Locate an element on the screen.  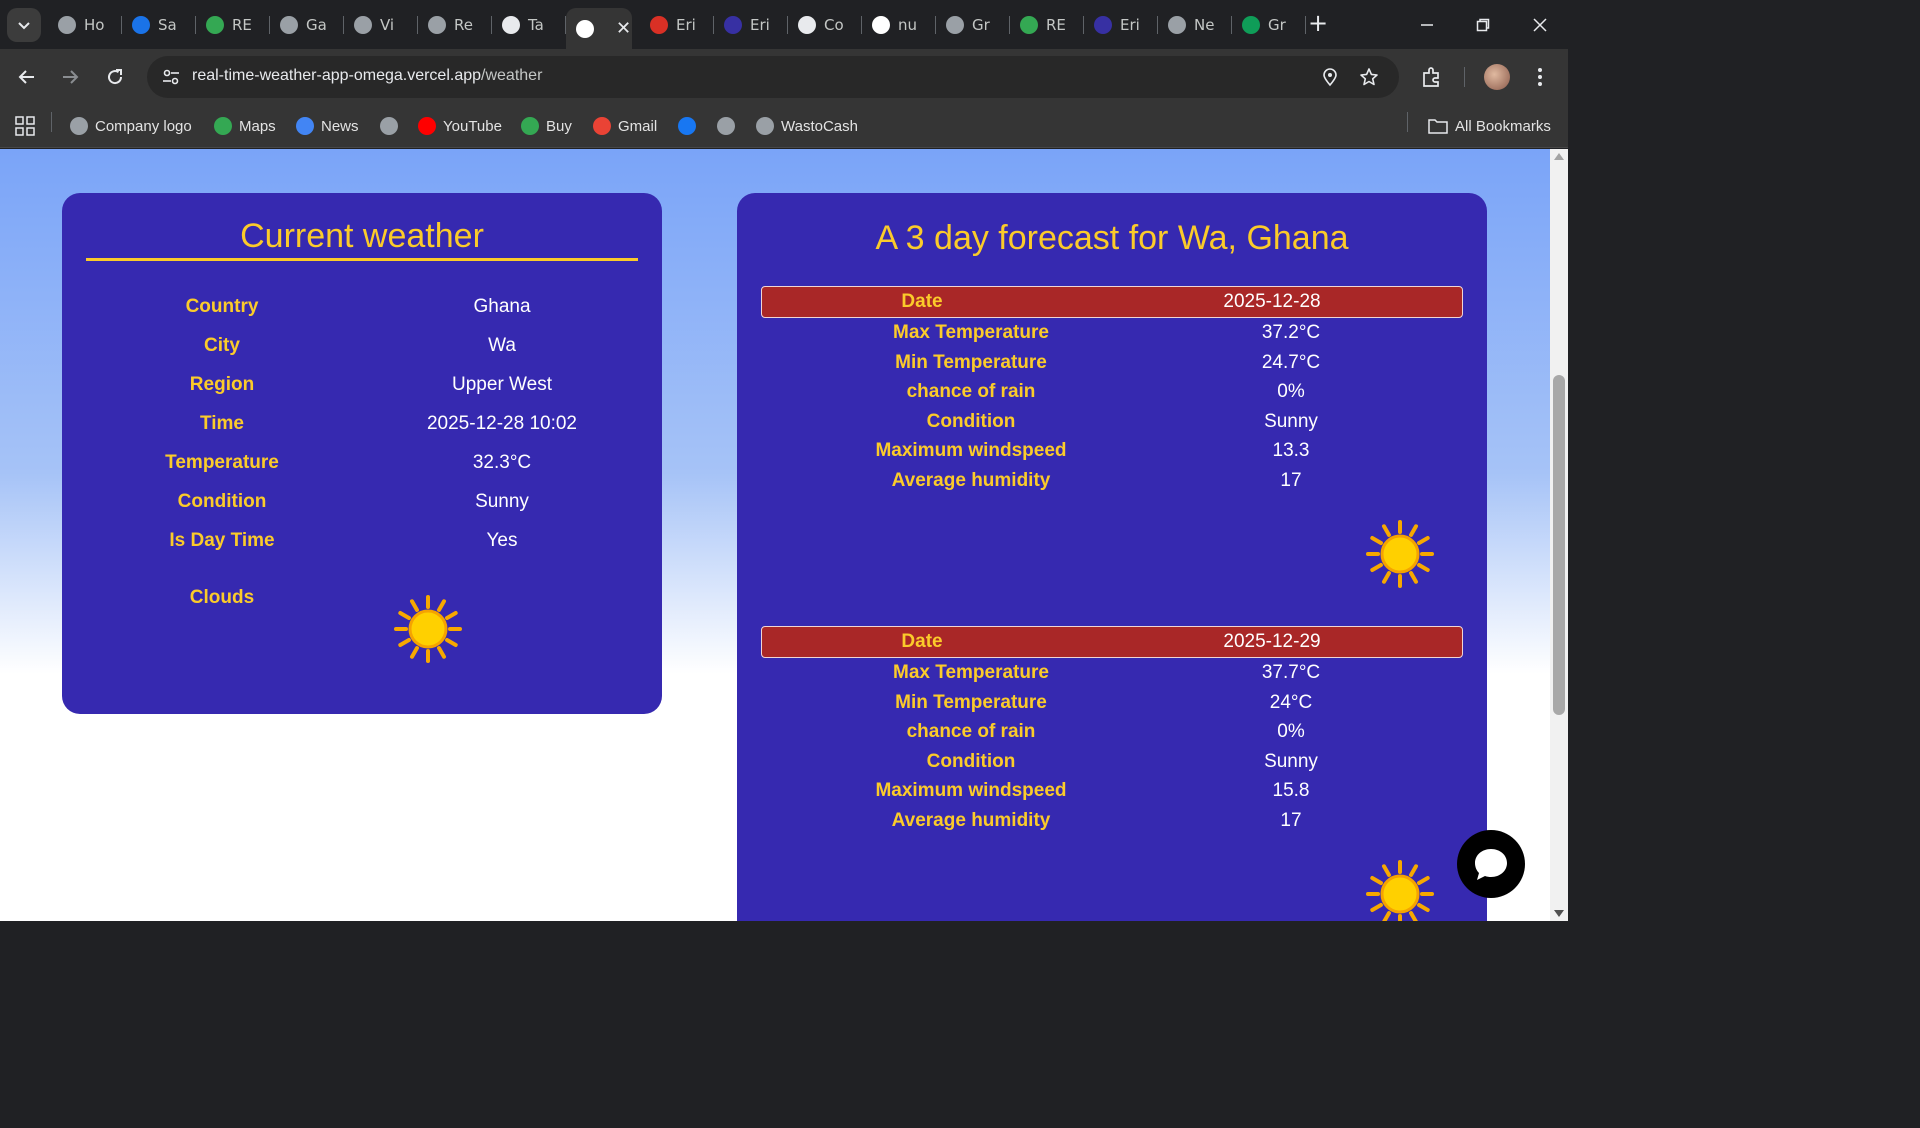
all-bookmarks: All Bookmarks is located at coordinates (1489, 126).